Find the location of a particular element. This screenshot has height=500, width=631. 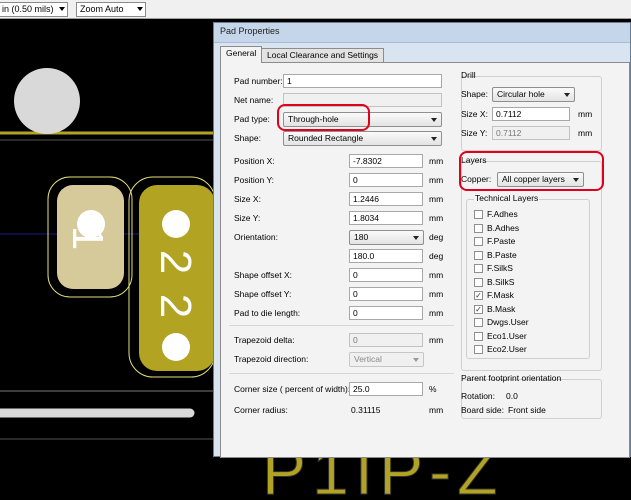

tab-local-clearance: Local Clearance and Settings is located at coordinates (323, 55).